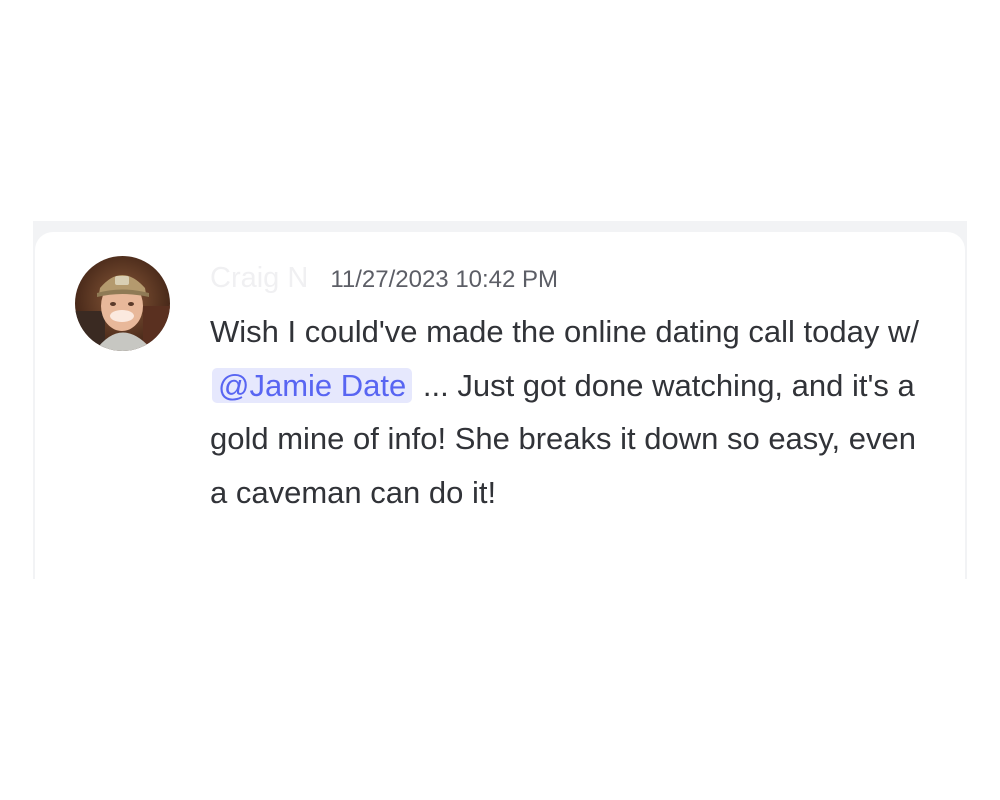  What do you see at coordinates (444, 279) in the screenshot?
I see `timestamp: 11/27/2023 10:42 PM` at bounding box center [444, 279].